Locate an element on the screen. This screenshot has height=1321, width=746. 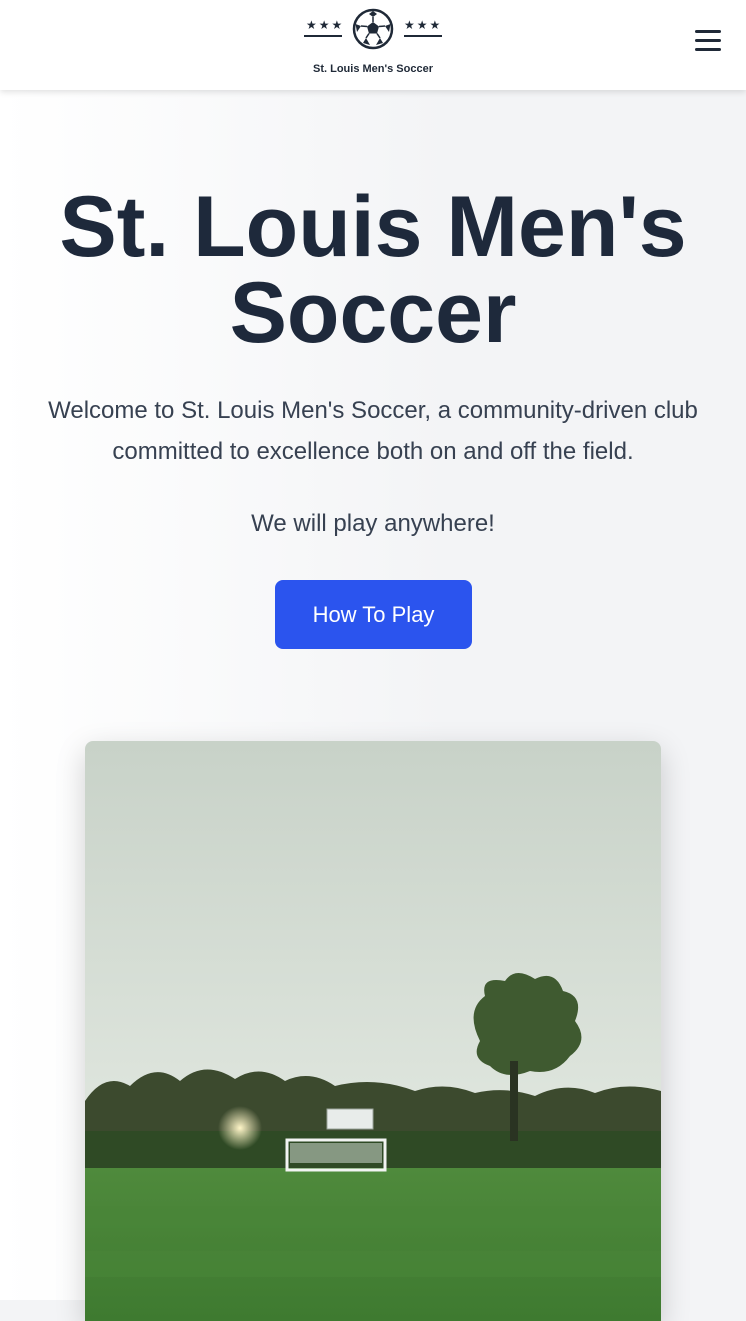
logo-stars-left: ★★★ is located at coordinates (325, 25).